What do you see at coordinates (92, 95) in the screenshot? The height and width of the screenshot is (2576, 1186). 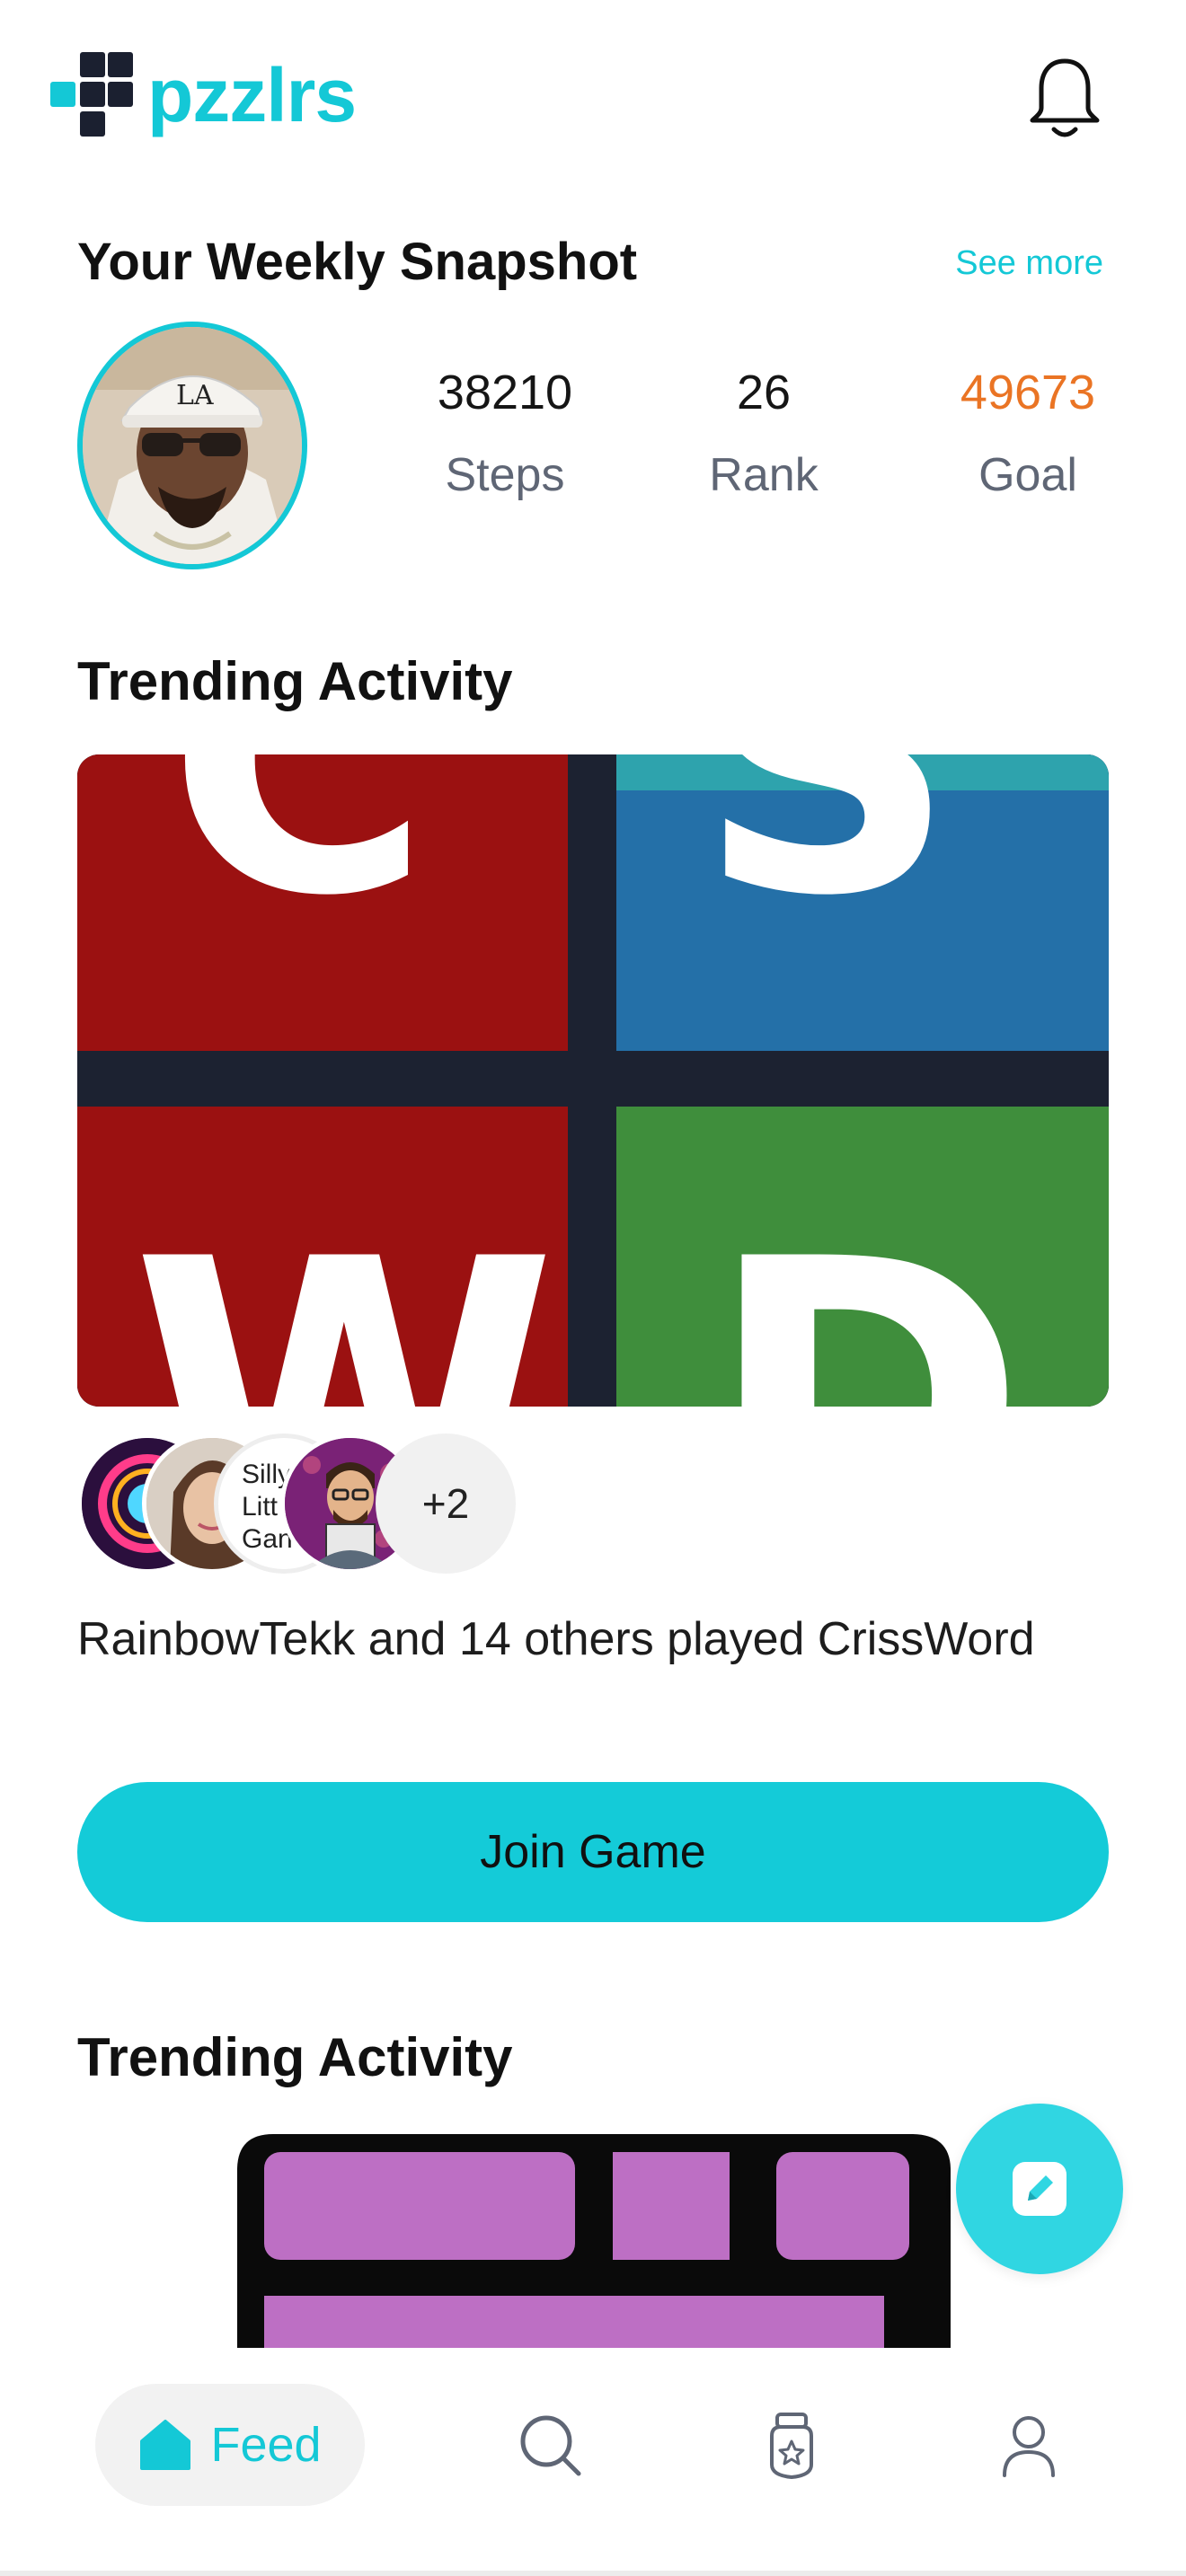 I see `logo-mark-icon` at bounding box center [92, 95].